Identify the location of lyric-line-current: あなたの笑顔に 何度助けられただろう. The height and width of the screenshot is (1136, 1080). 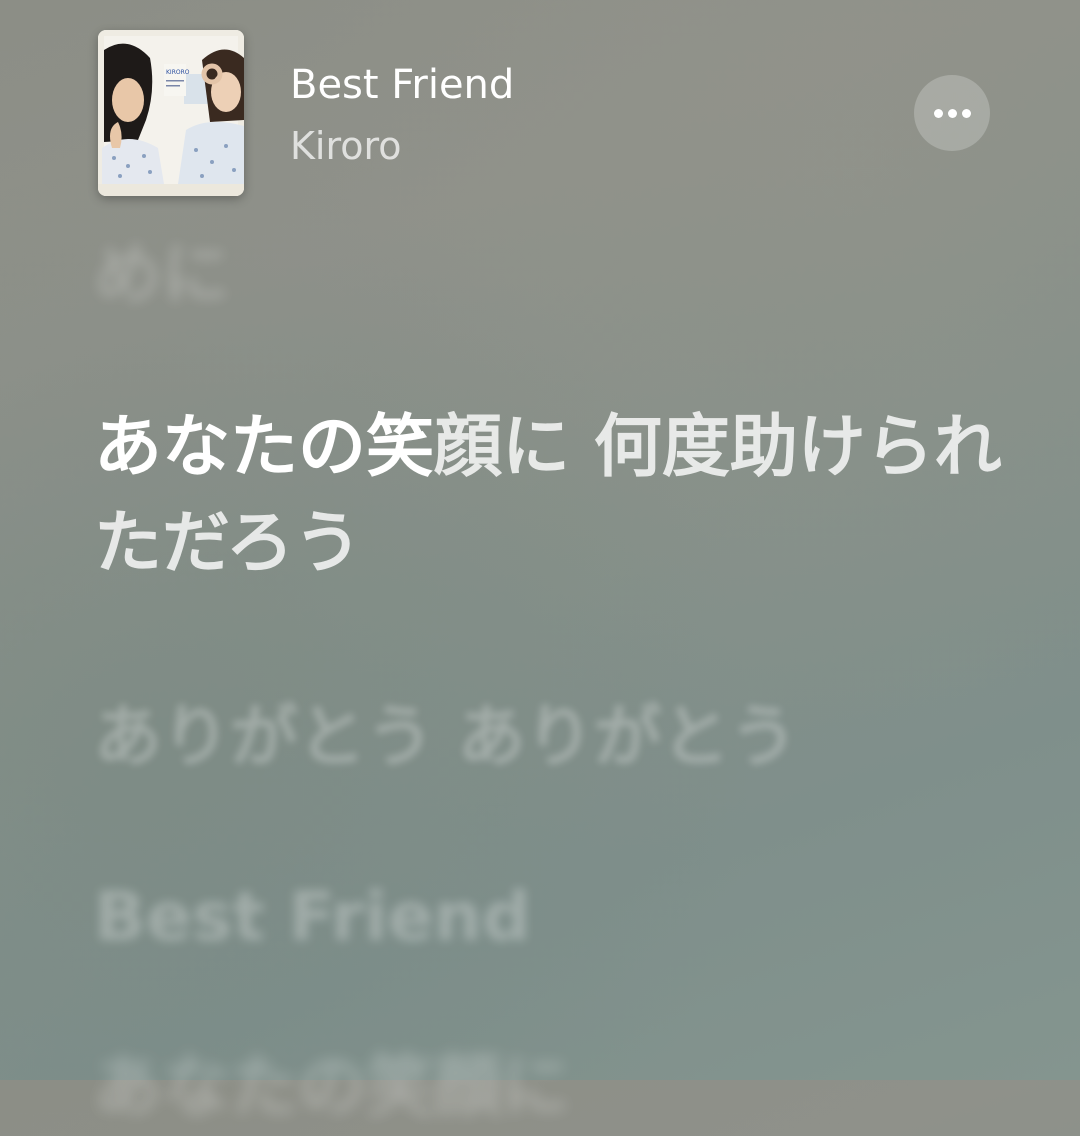
(554, 496).